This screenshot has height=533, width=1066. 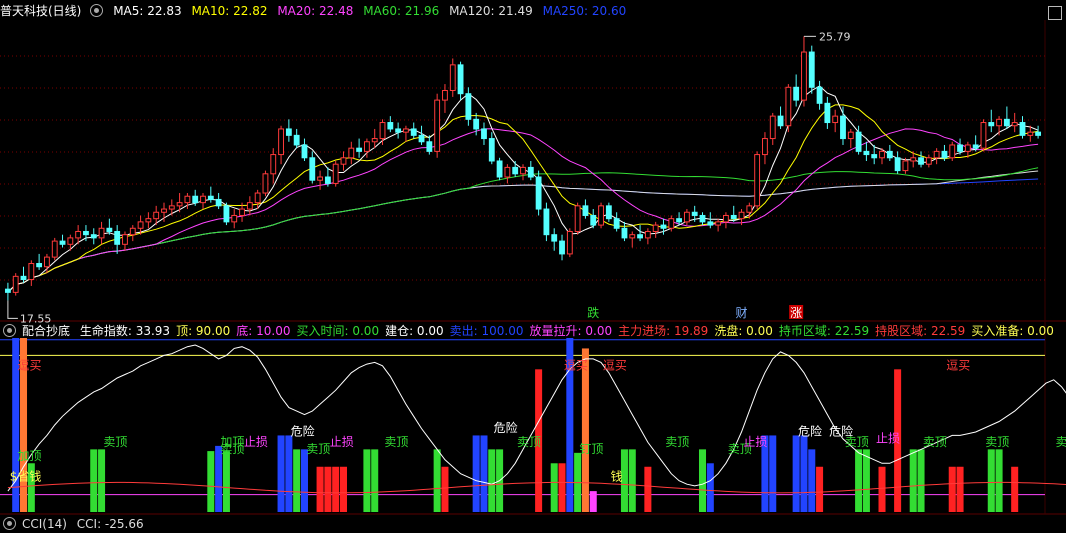 I want to click on stock-title: 普天科技(日线), so click(x=40, y=11).